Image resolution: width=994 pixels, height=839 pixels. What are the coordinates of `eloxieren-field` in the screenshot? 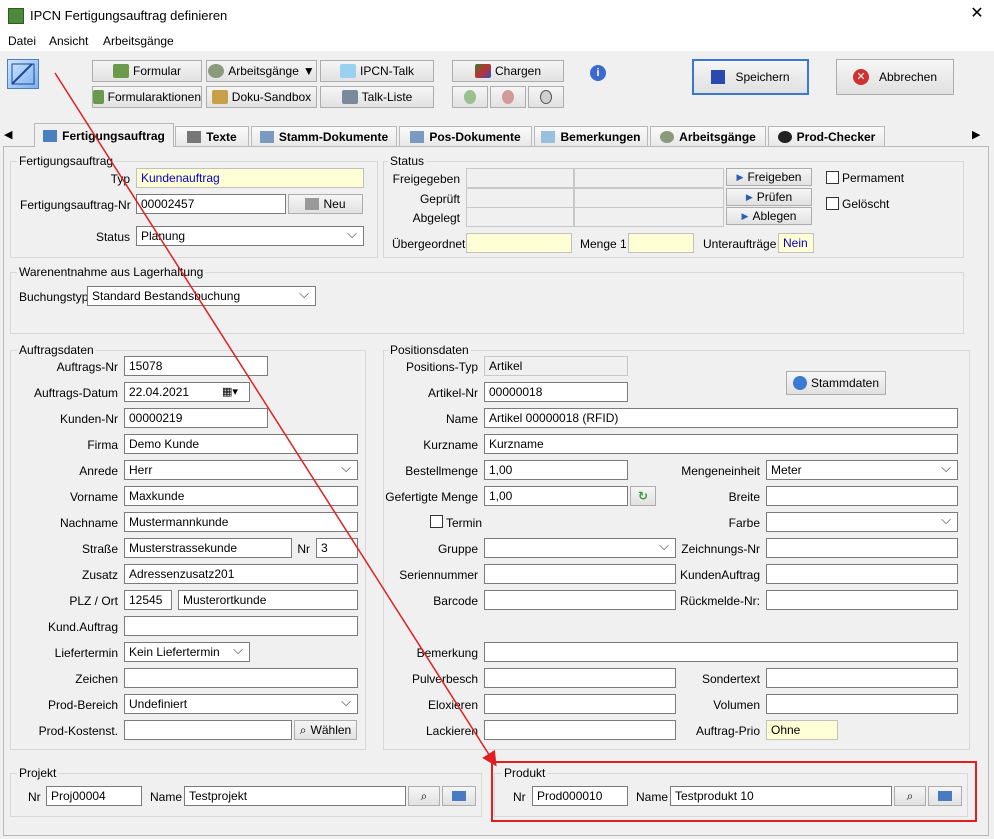 It's located at (580, 704).